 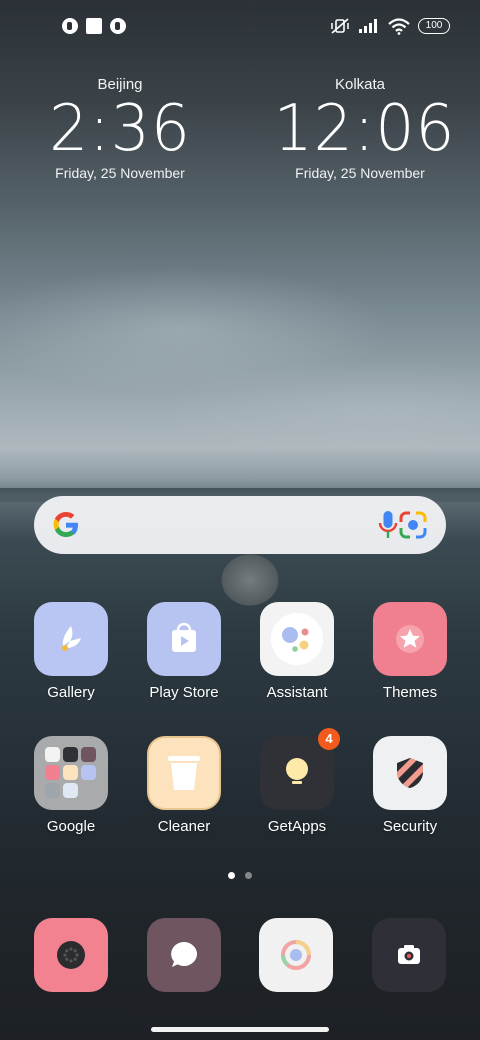 I want to click on mute-vibrate-icon, so click(x=340, y=26).